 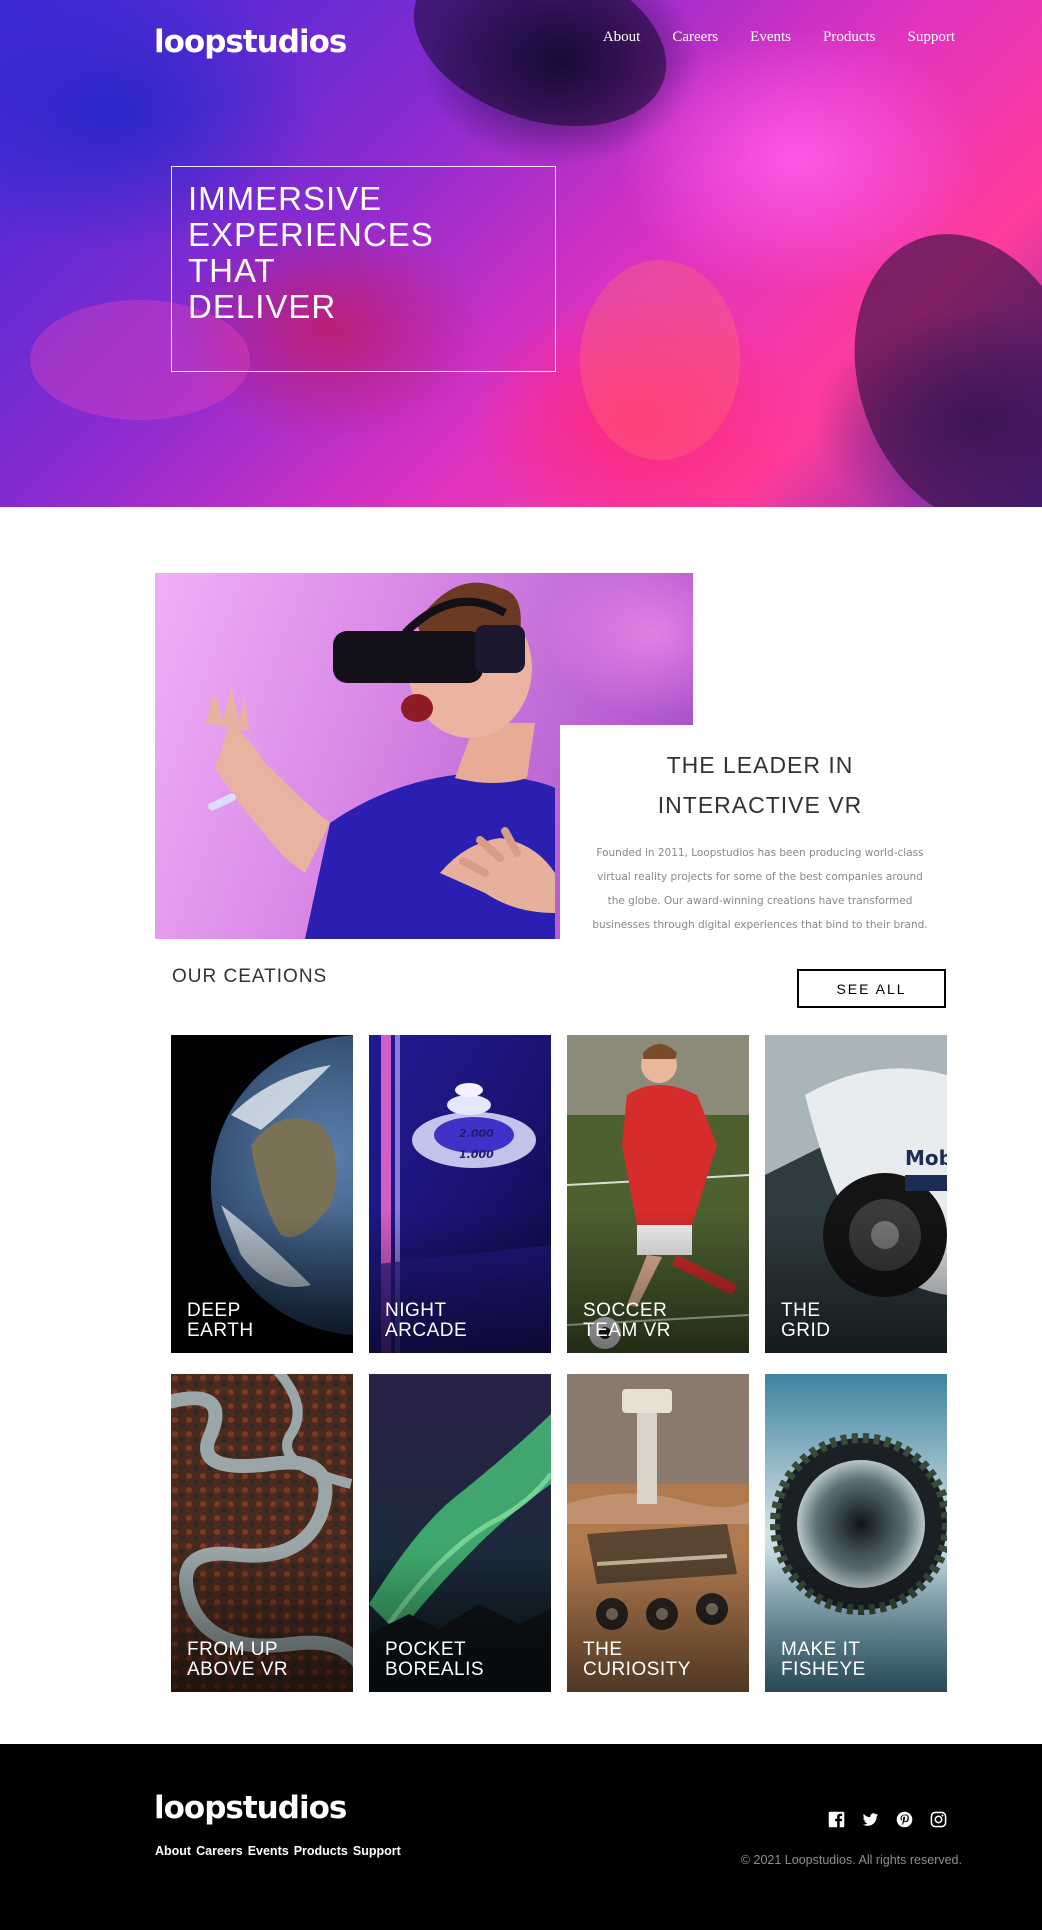 What do you see at coordinates (250, 1808) in the screenshot?
I see `footer-logo: loopstudios` at bounding box center [250, 1808].